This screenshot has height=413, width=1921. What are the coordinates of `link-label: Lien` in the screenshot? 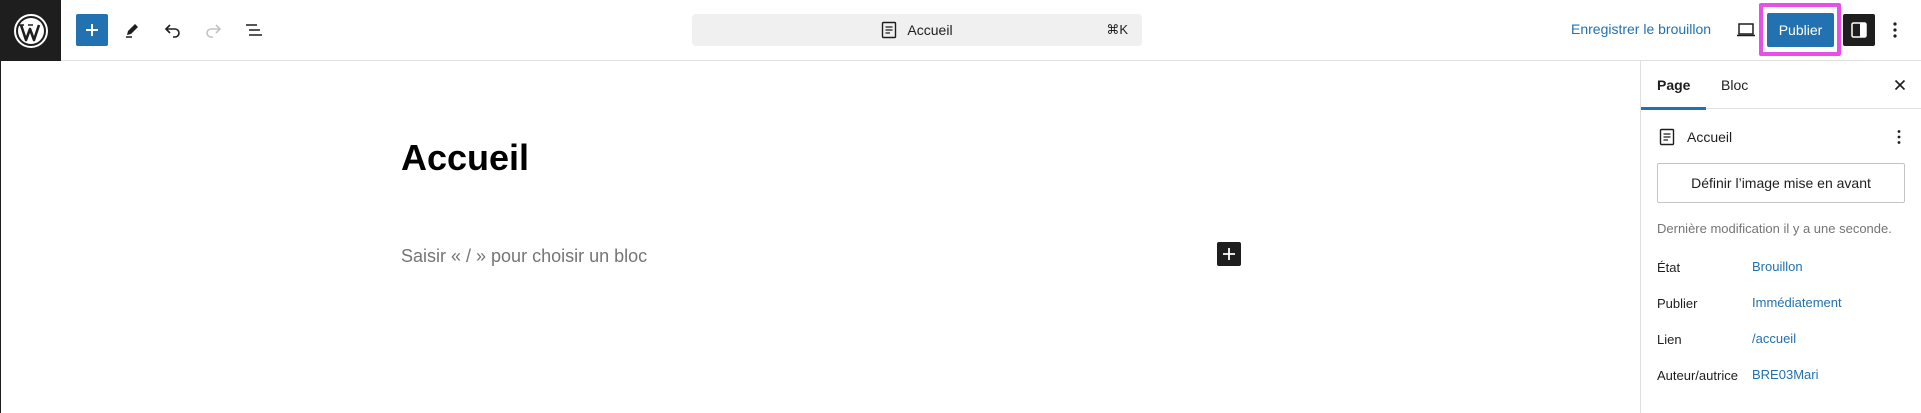 It's located at (1669, 339).